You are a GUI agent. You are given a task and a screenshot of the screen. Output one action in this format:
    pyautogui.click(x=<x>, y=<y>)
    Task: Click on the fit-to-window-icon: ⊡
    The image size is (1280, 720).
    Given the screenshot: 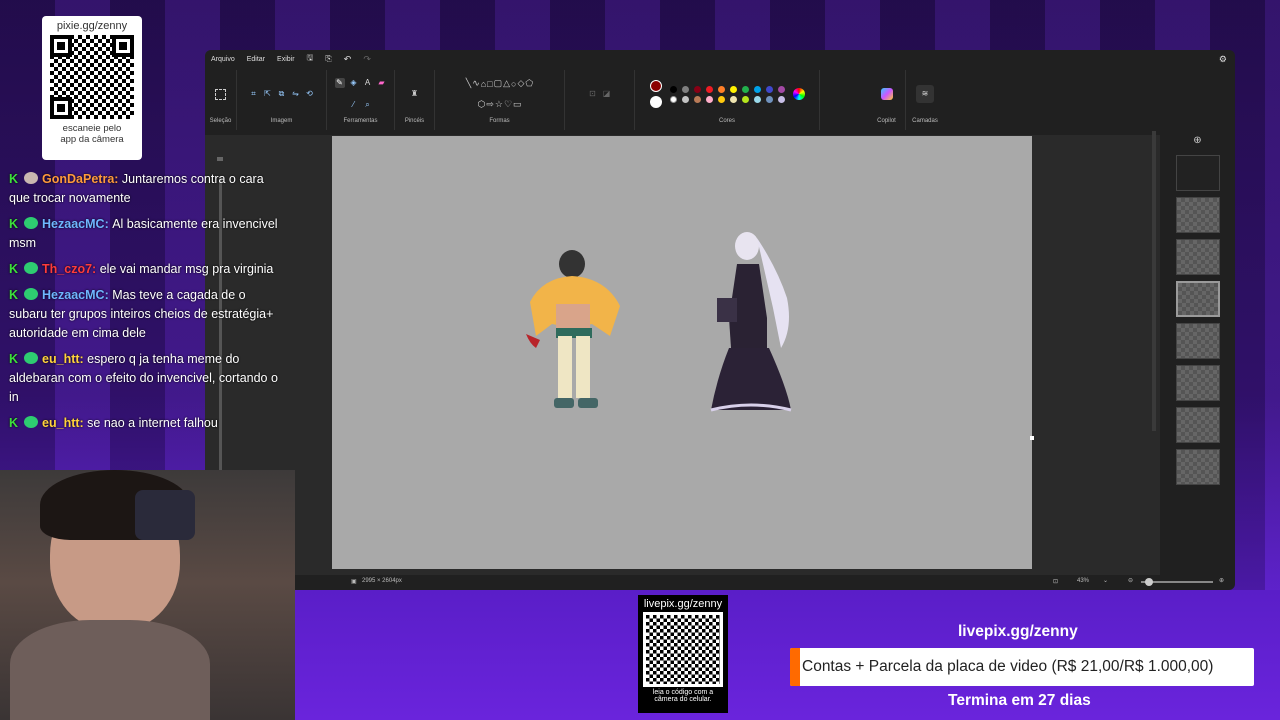 What is the action you would take?
    pyautogui.click(x=1055, y=581)
    